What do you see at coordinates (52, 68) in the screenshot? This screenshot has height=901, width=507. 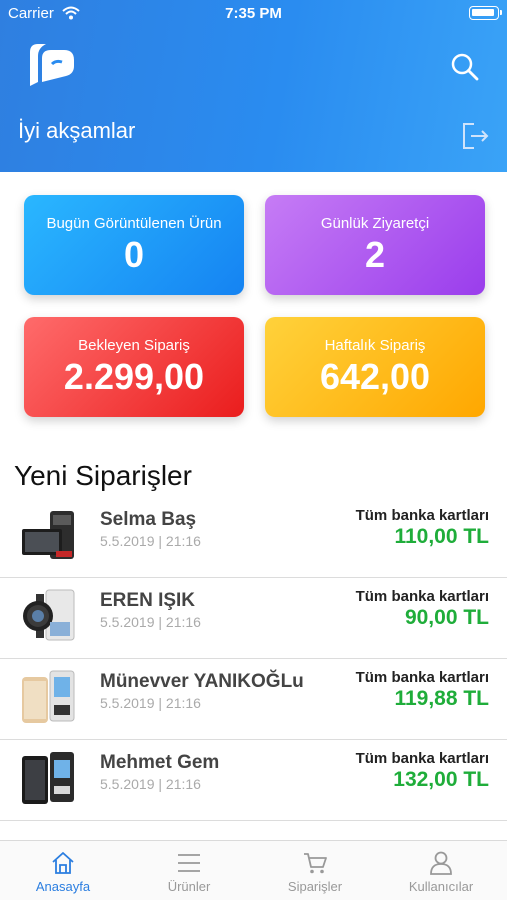 I see `app-logo-icon` at bounding box center [52, 68].